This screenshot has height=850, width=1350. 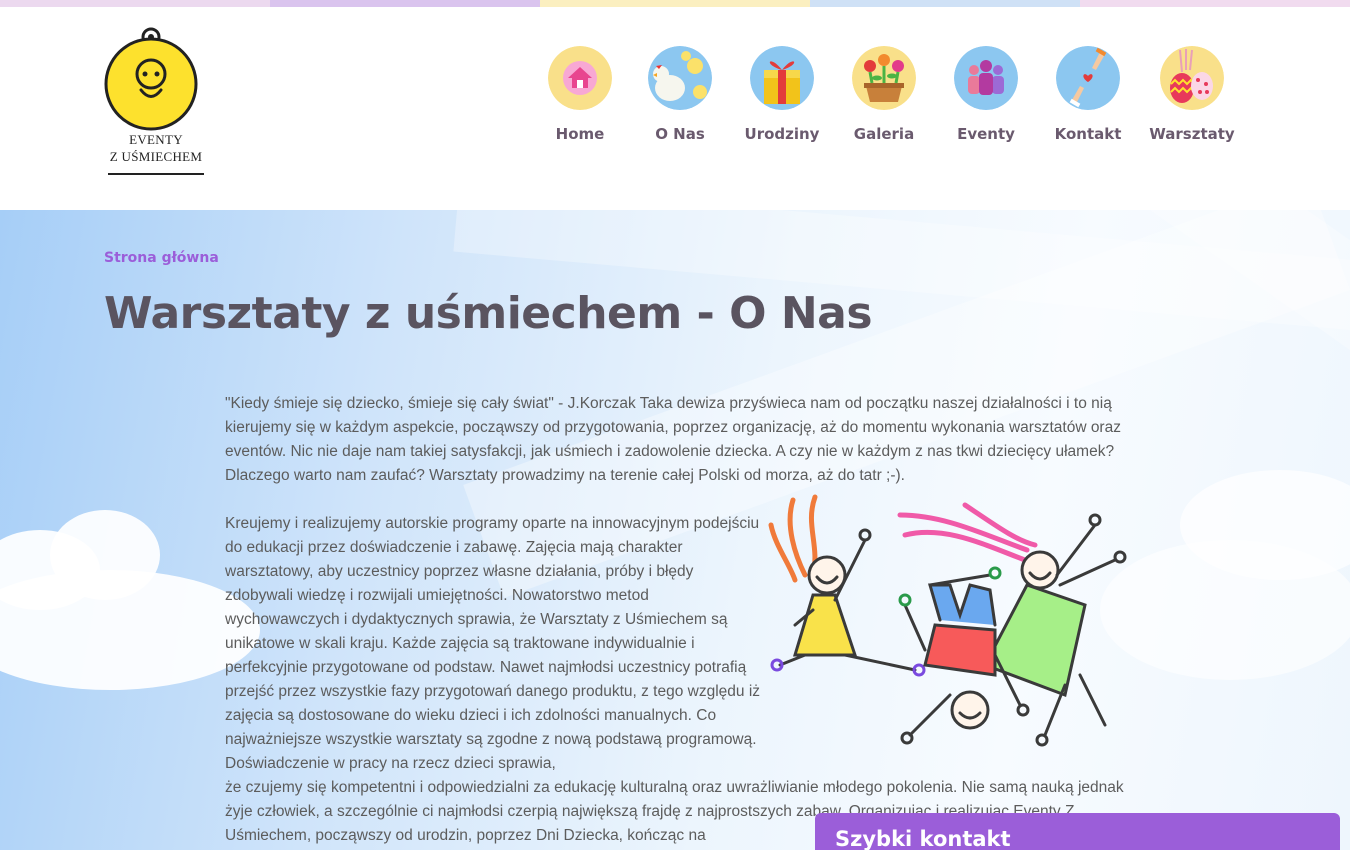 What do you see at coordinates (923, 838) in the screenshot?
I see `quick-contact-label: Szybki kontakt` at bounding box center [923, 838].